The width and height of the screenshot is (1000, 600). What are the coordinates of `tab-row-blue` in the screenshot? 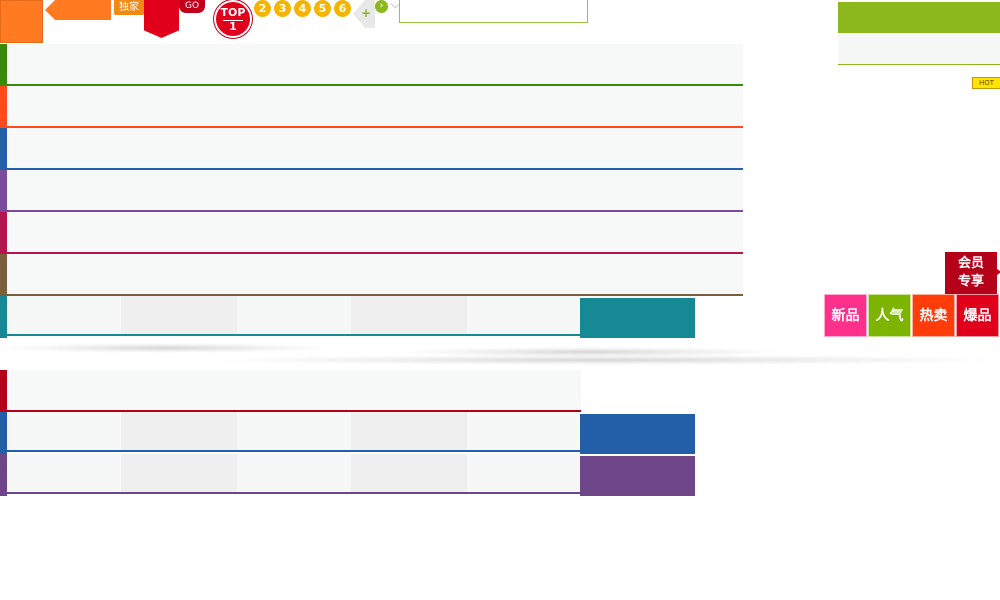 It's located at (347, 433).